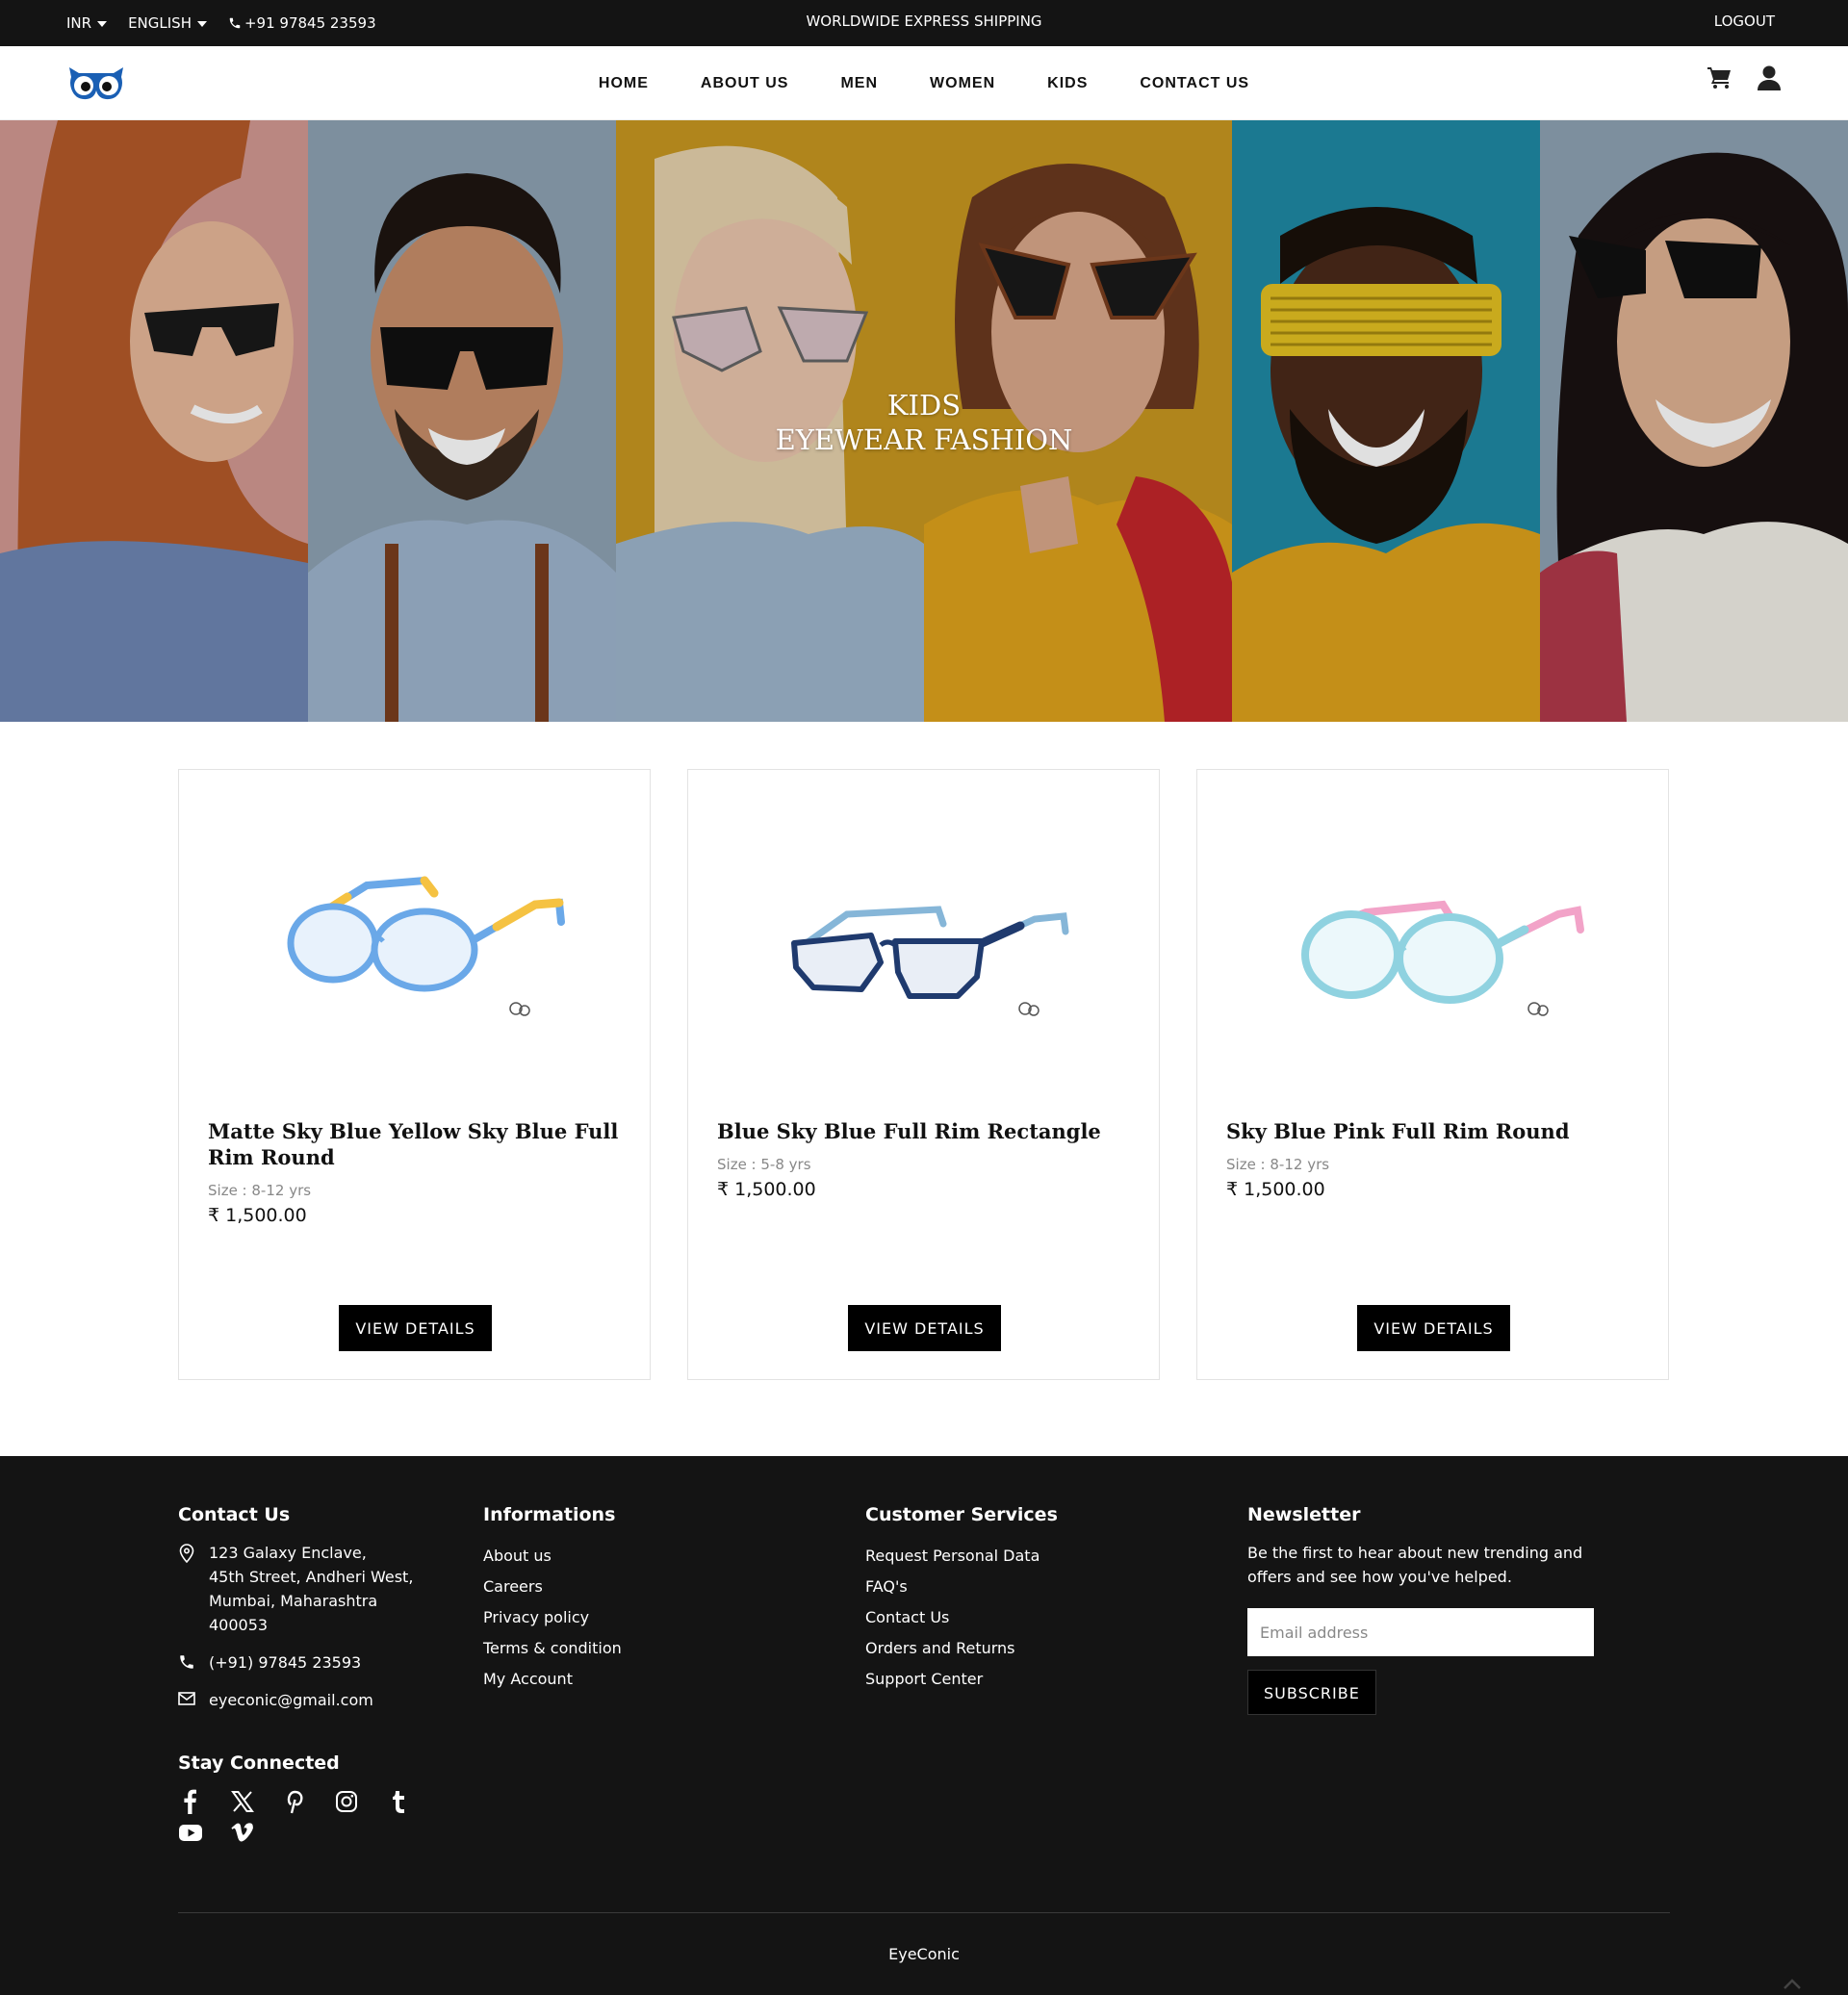  Describe the element at coordinates (859, 83) in the screenshot. I see `nav-item-men: MEN` at that location.